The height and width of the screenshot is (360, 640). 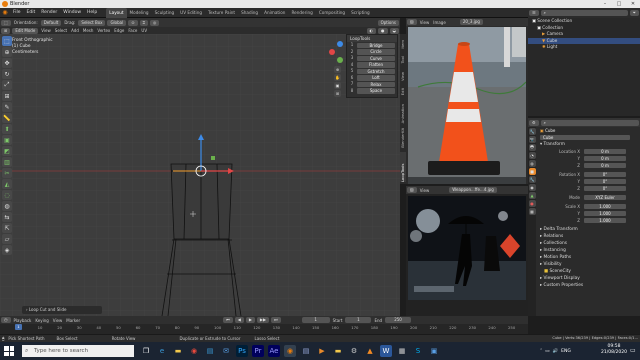 I want to click on scale-x-field: 1.000, so click(x=605, y=206).